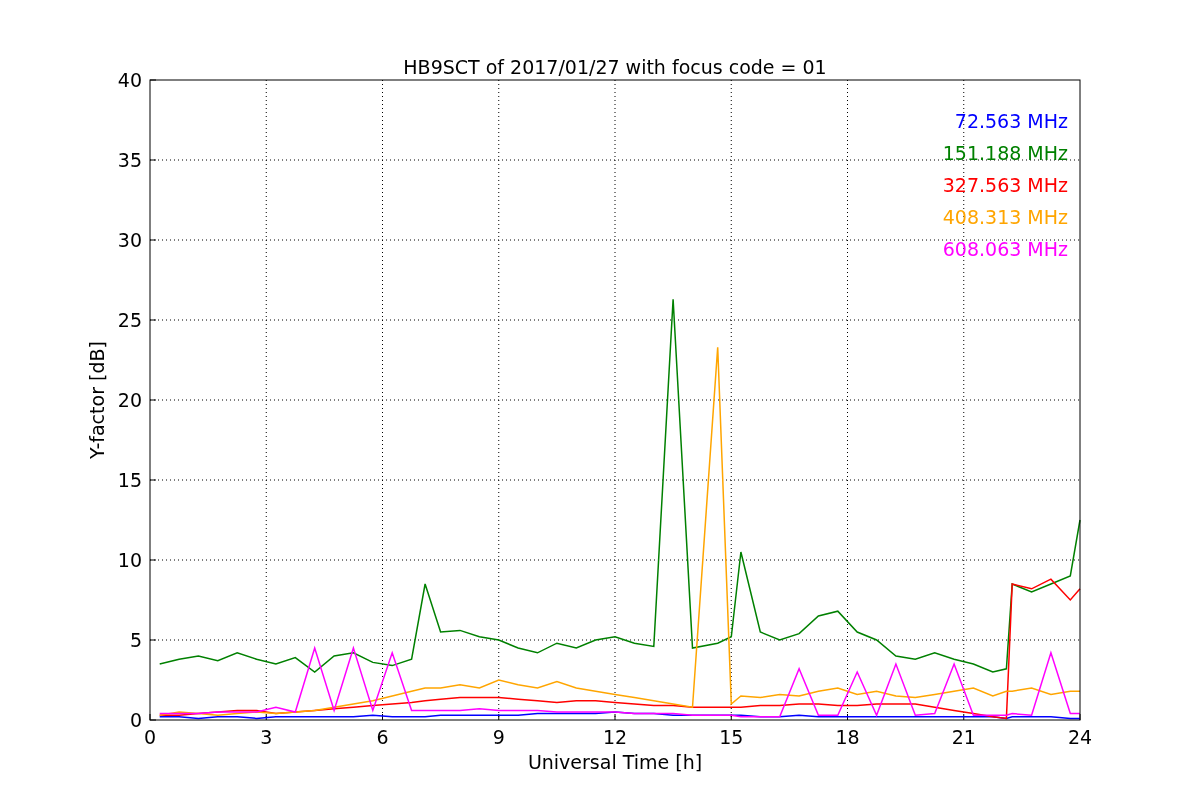 The width and height of the screenshot is (1200, 800). I want to click on x-tick-label: 12, so click(615, 737).